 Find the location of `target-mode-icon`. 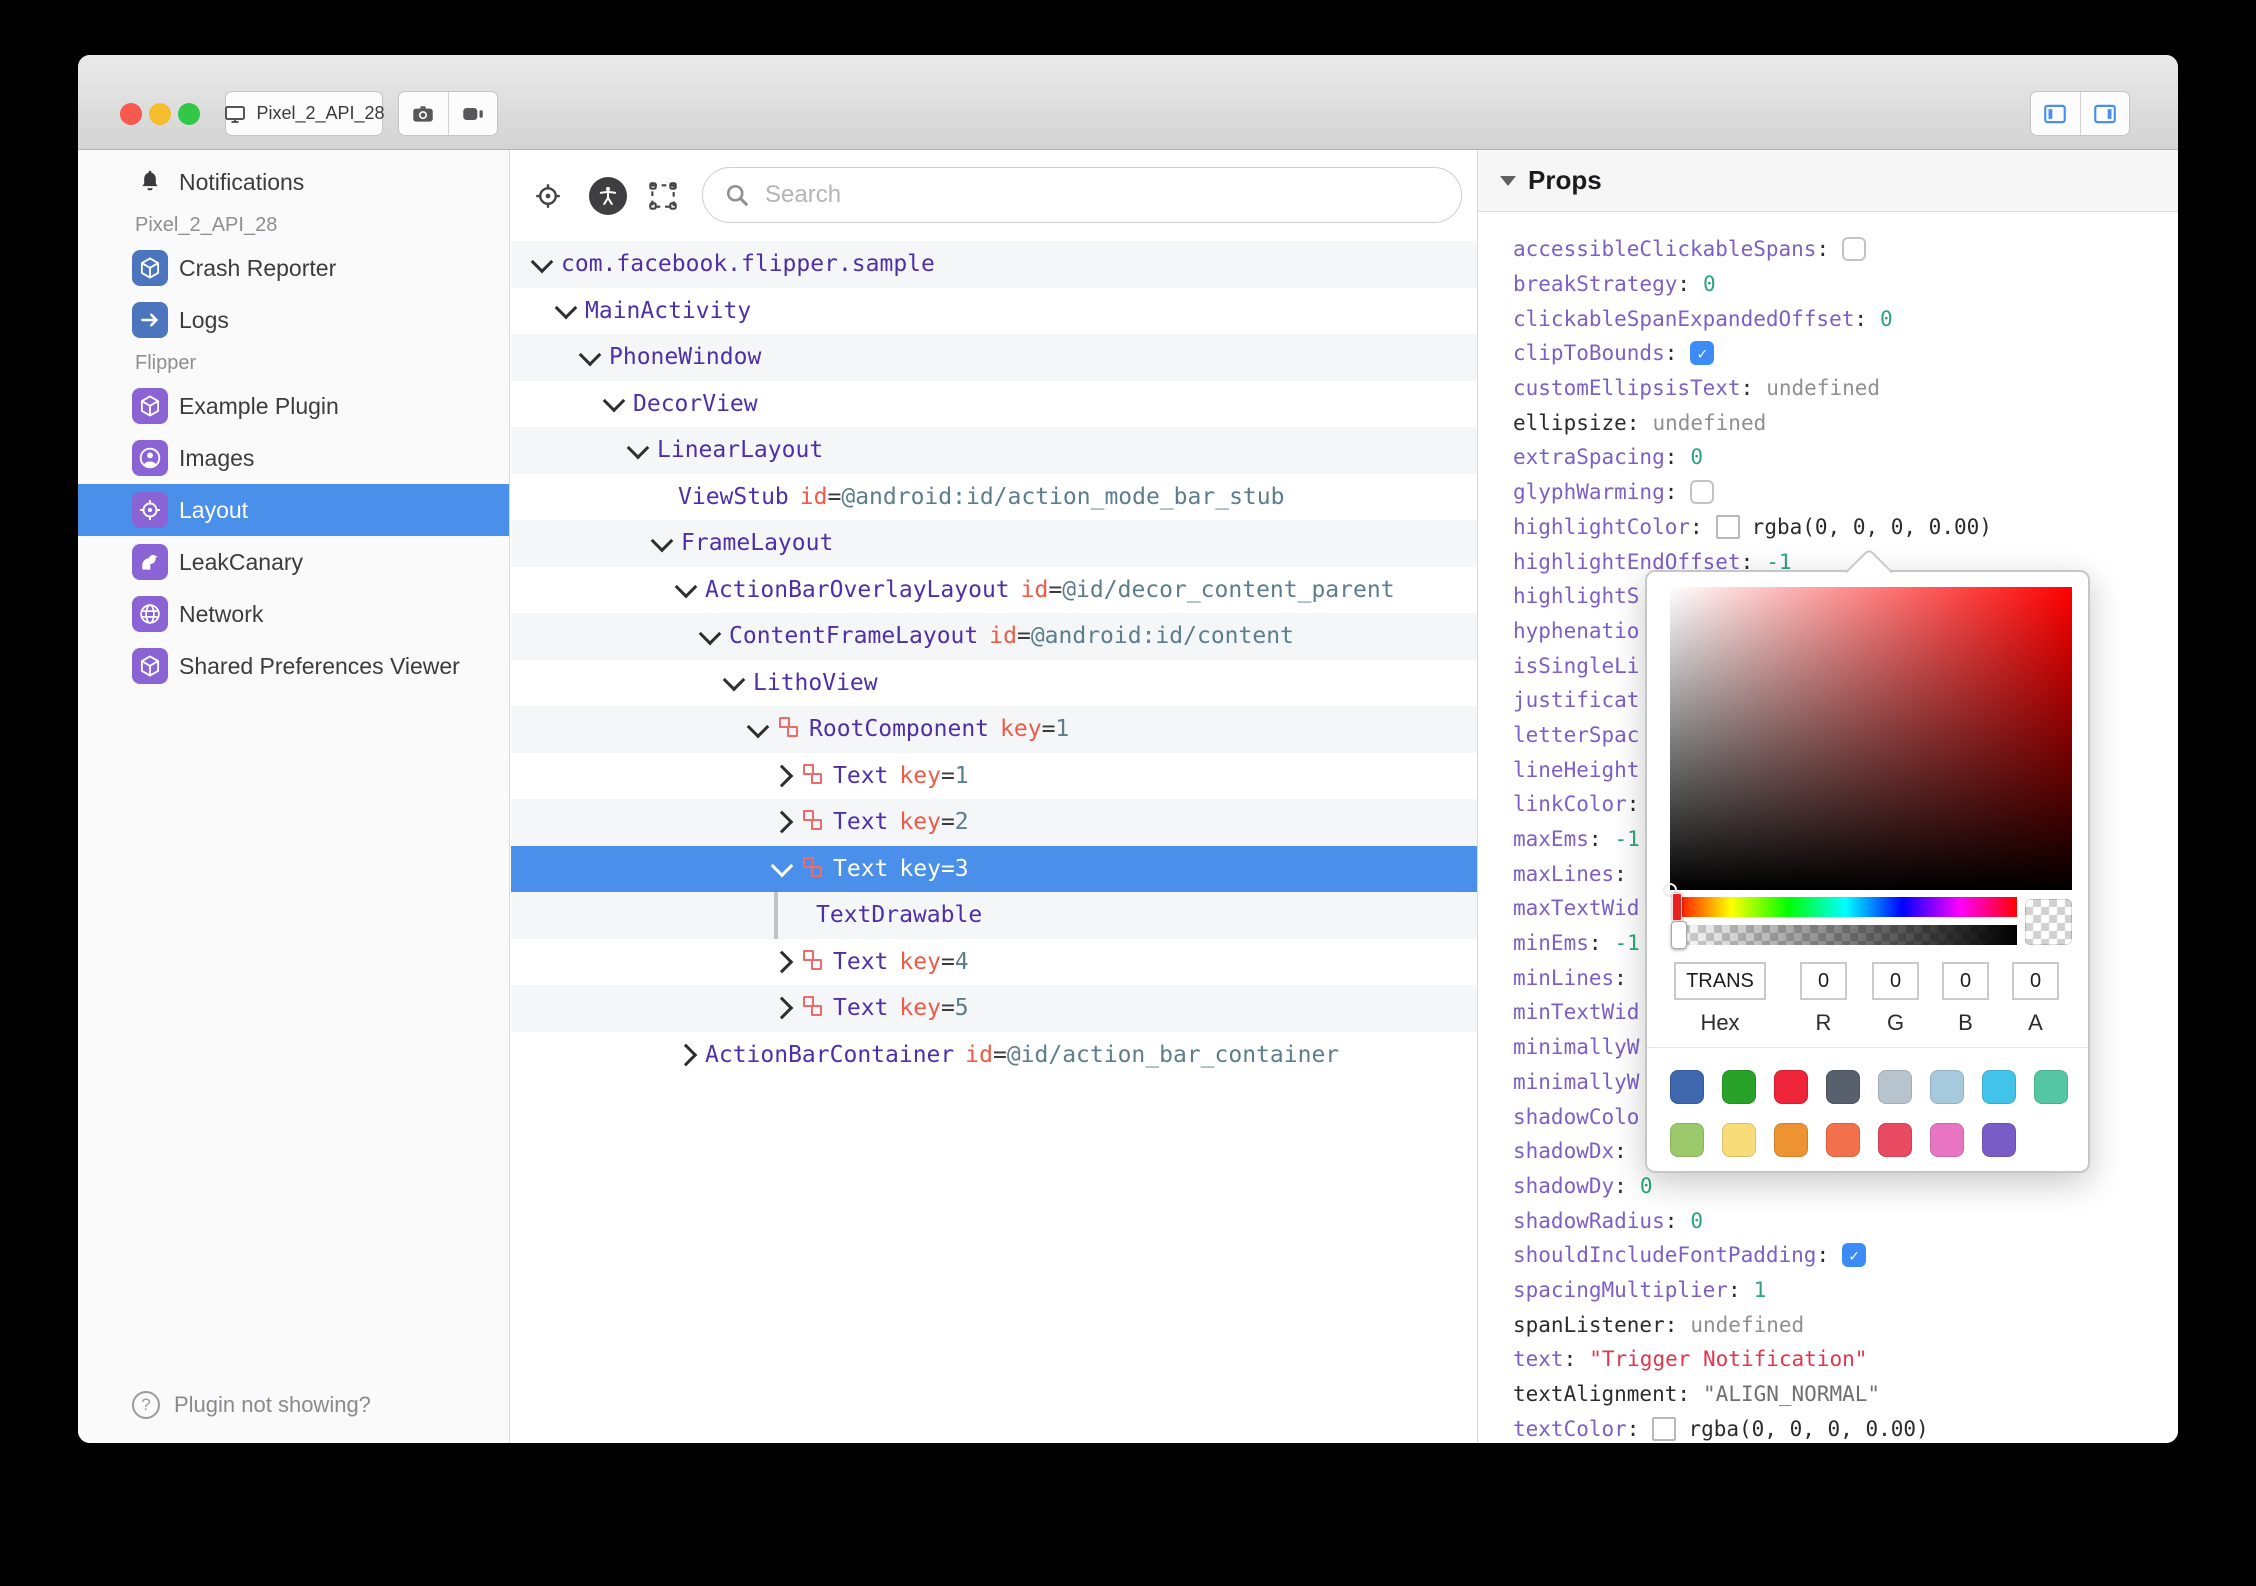

target-mode-icon is located at coordinates (548, 196).